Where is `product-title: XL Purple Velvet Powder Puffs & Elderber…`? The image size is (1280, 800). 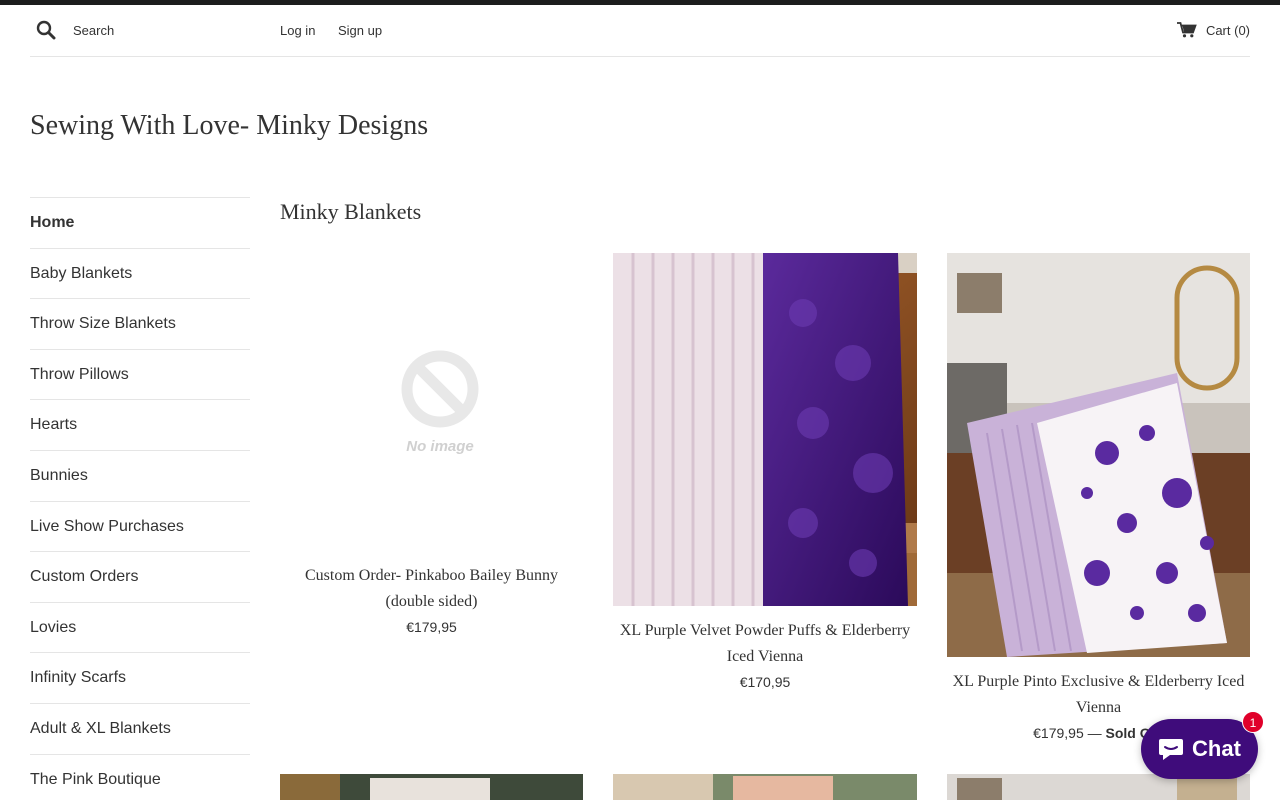
product-title: XL Purple Velvet Powder Puffs & Elderber… is located at coordinates (765, 644).